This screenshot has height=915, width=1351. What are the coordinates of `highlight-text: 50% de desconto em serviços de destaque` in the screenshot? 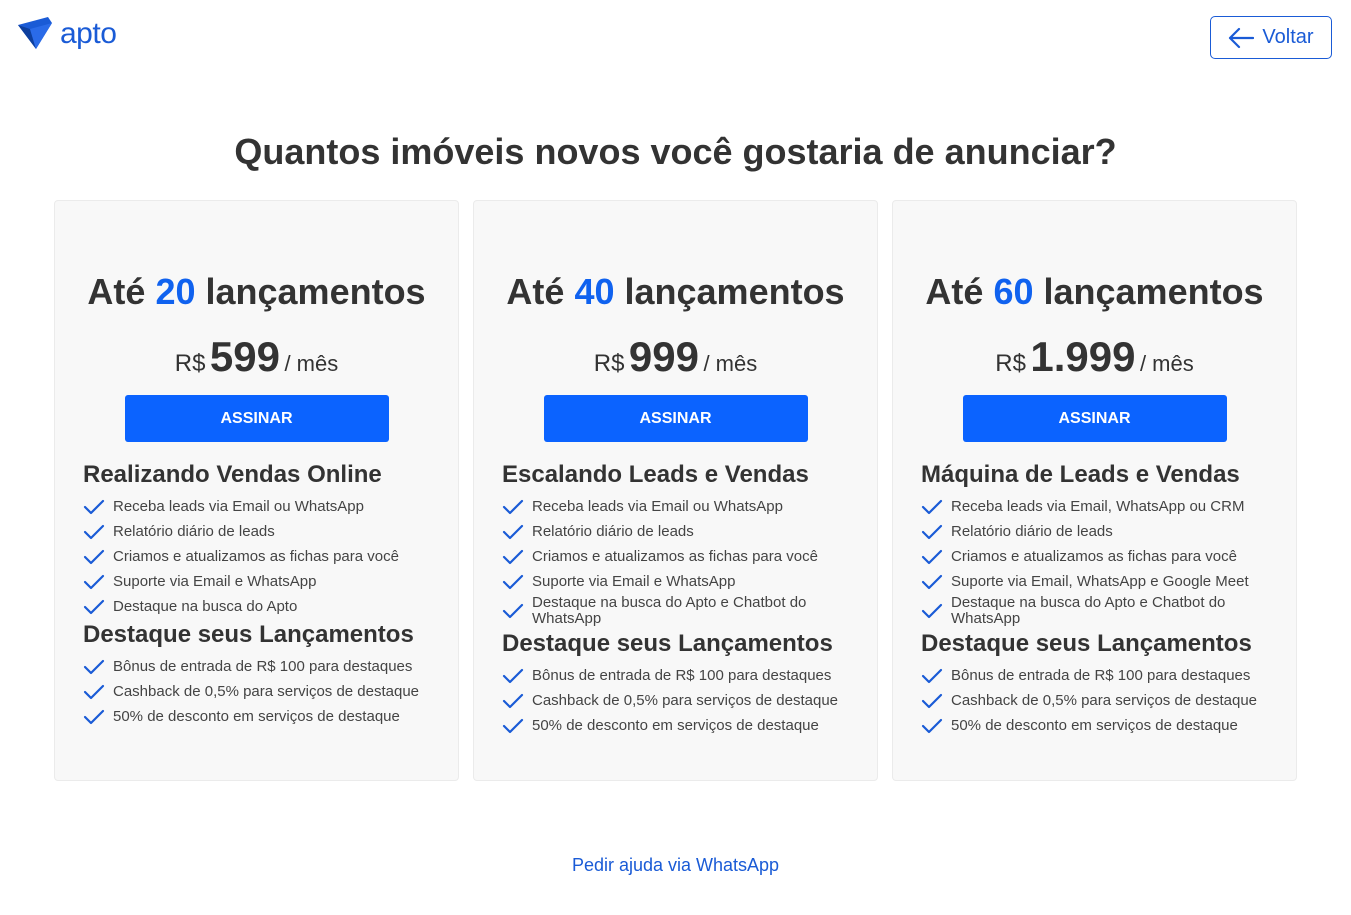 It's located at (256, 716).